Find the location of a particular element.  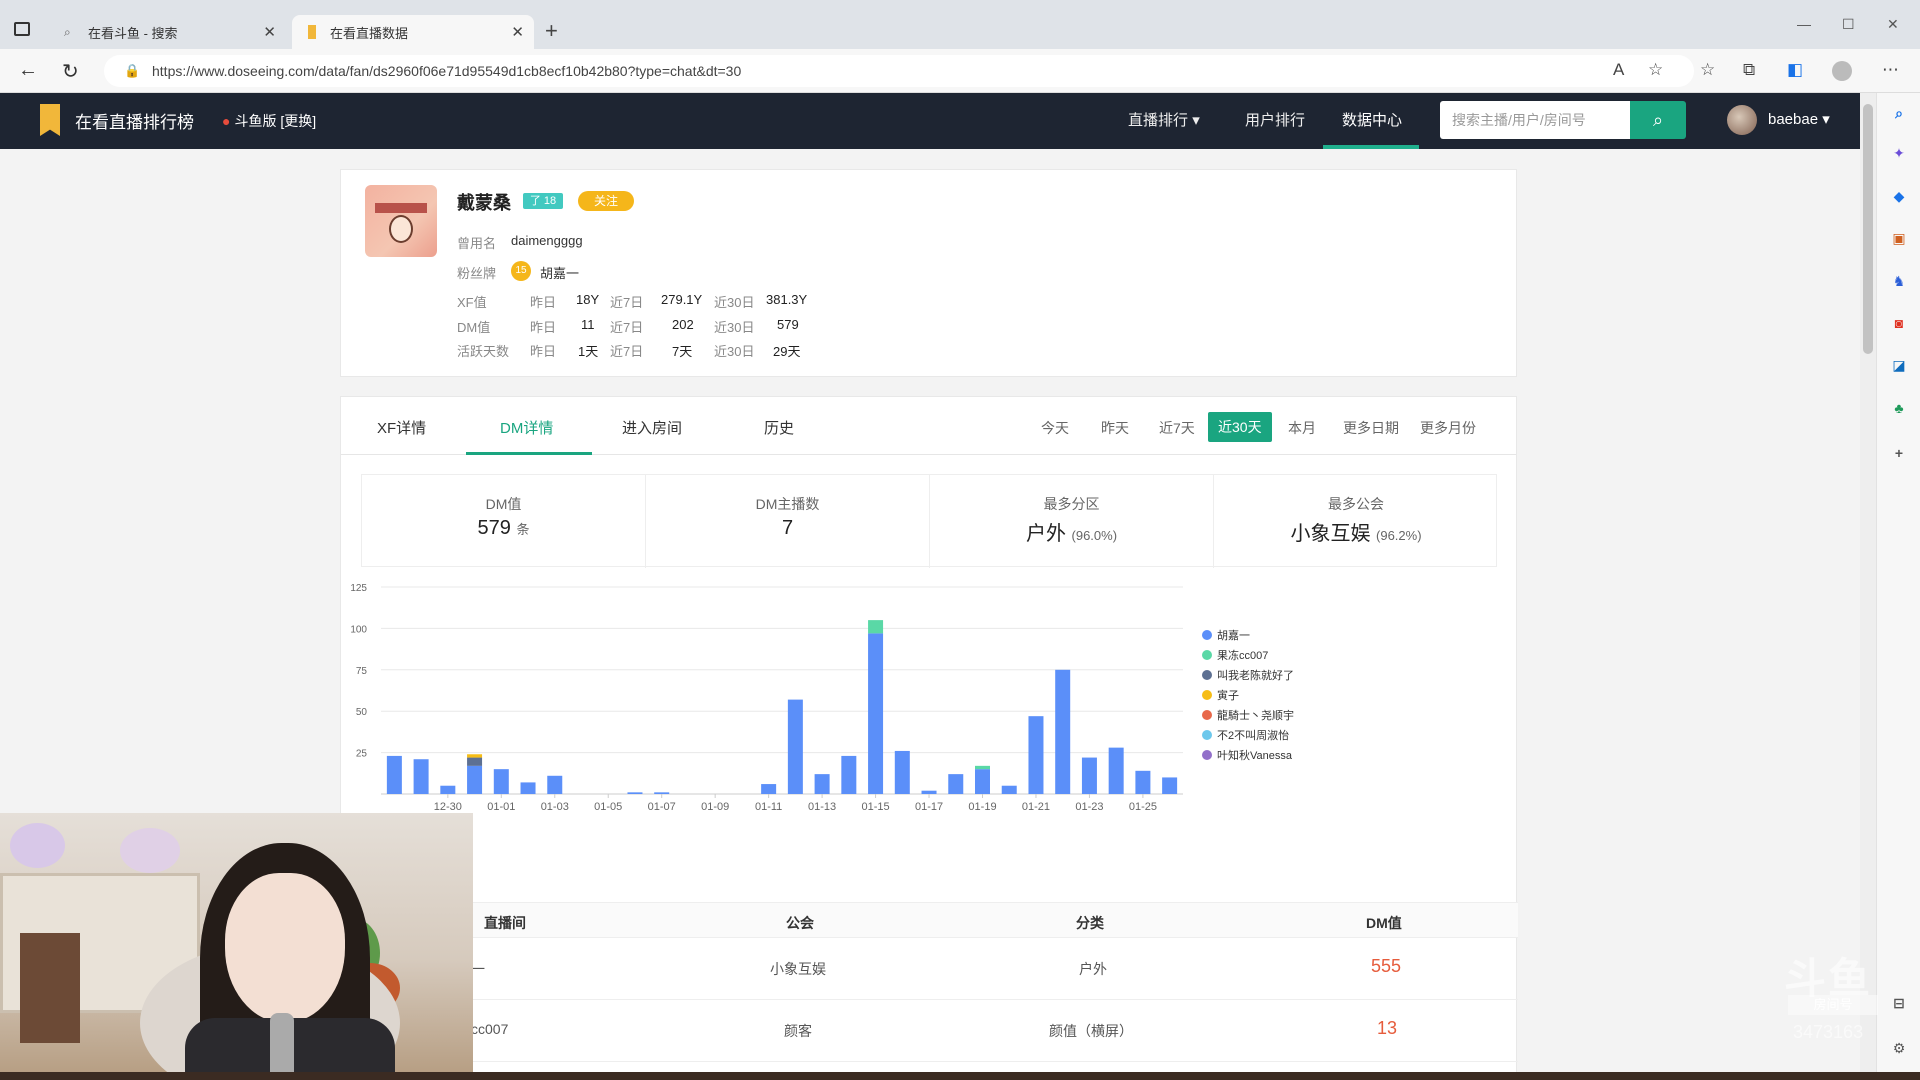

panel-icon: ⊟ is located at coordinates (1899, 1003).